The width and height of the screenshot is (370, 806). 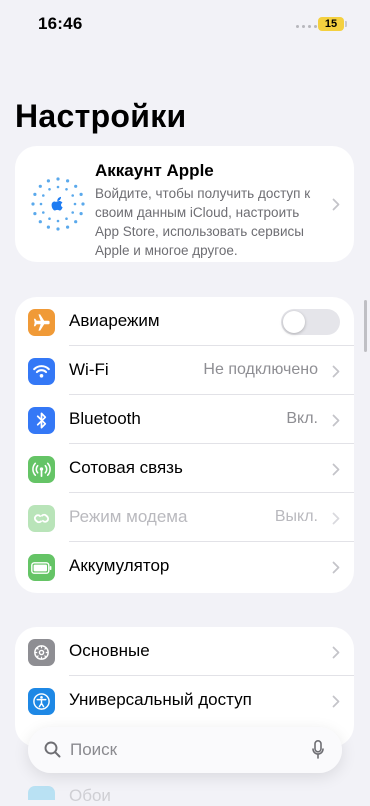 What do you see at coordinates (41, 701) in the screenshot?
I see `accessibility-icon` at bounding box center [41, 701].